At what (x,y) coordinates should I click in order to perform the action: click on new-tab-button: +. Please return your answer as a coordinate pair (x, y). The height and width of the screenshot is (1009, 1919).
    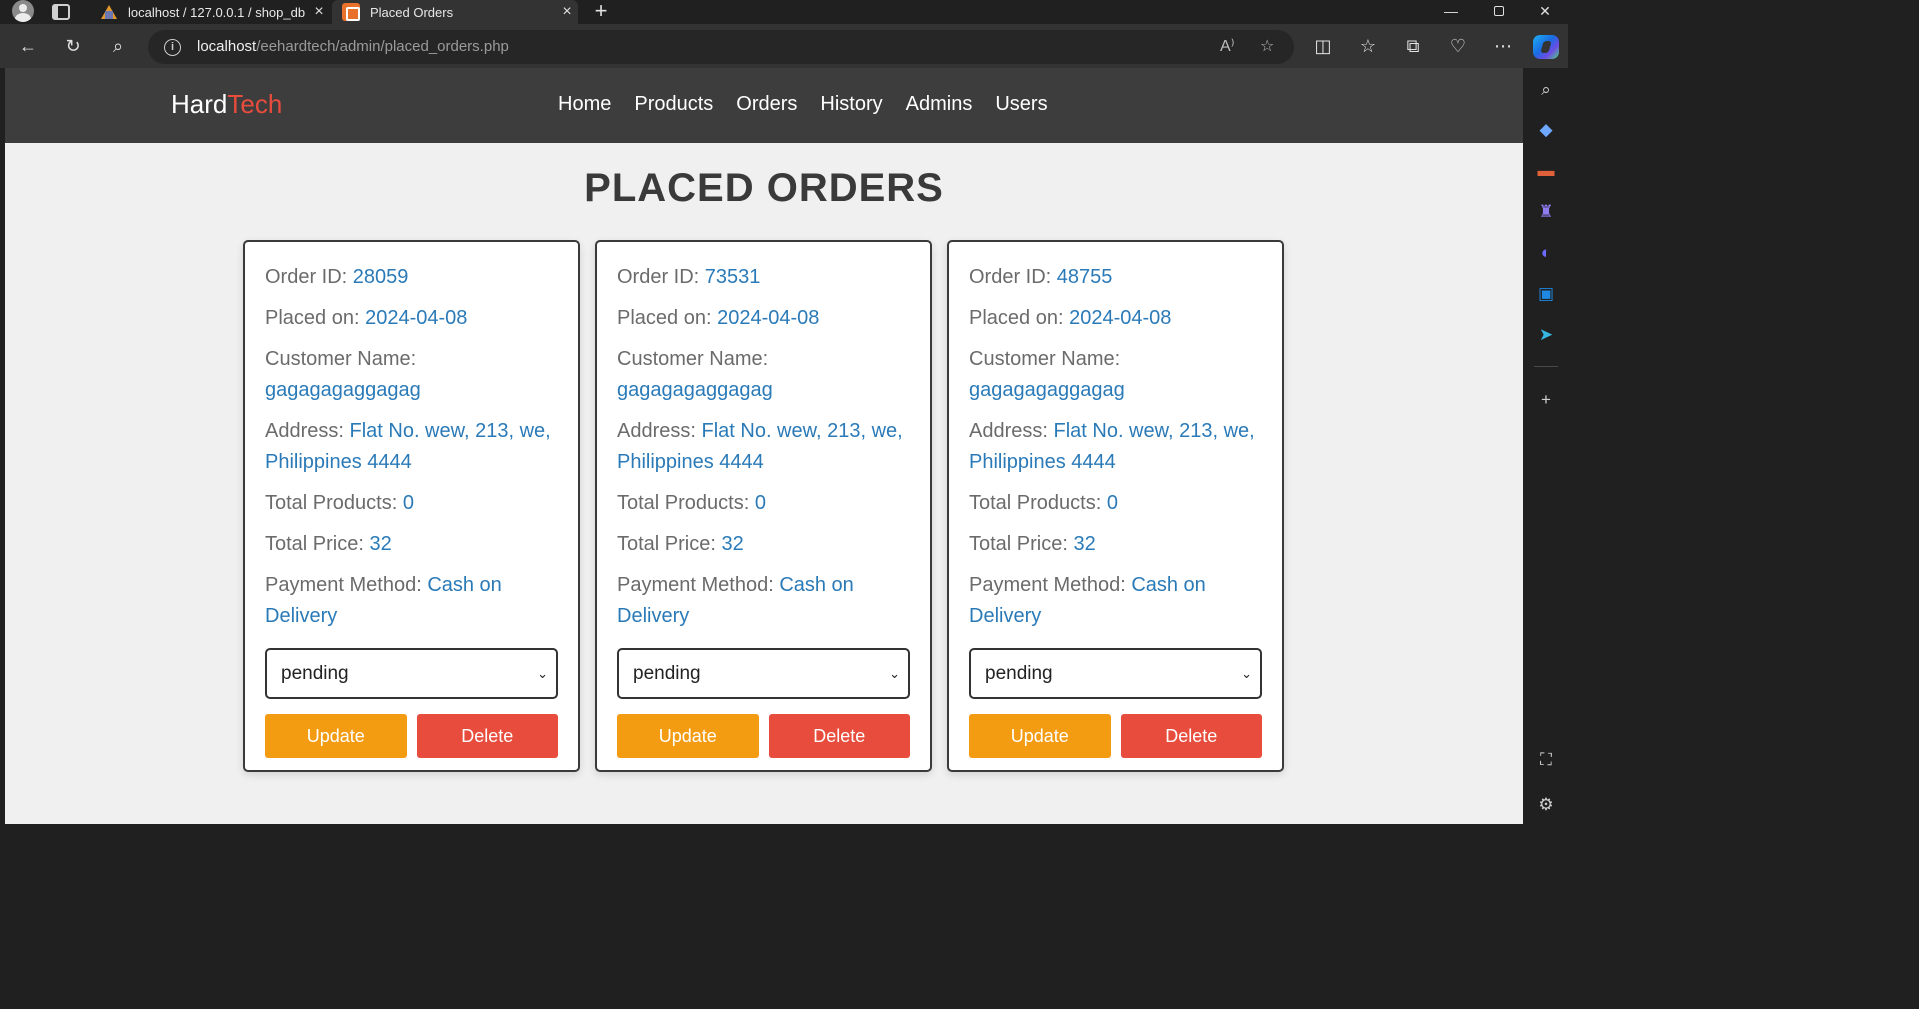
    Looking at the image, I should click on (601, 12).